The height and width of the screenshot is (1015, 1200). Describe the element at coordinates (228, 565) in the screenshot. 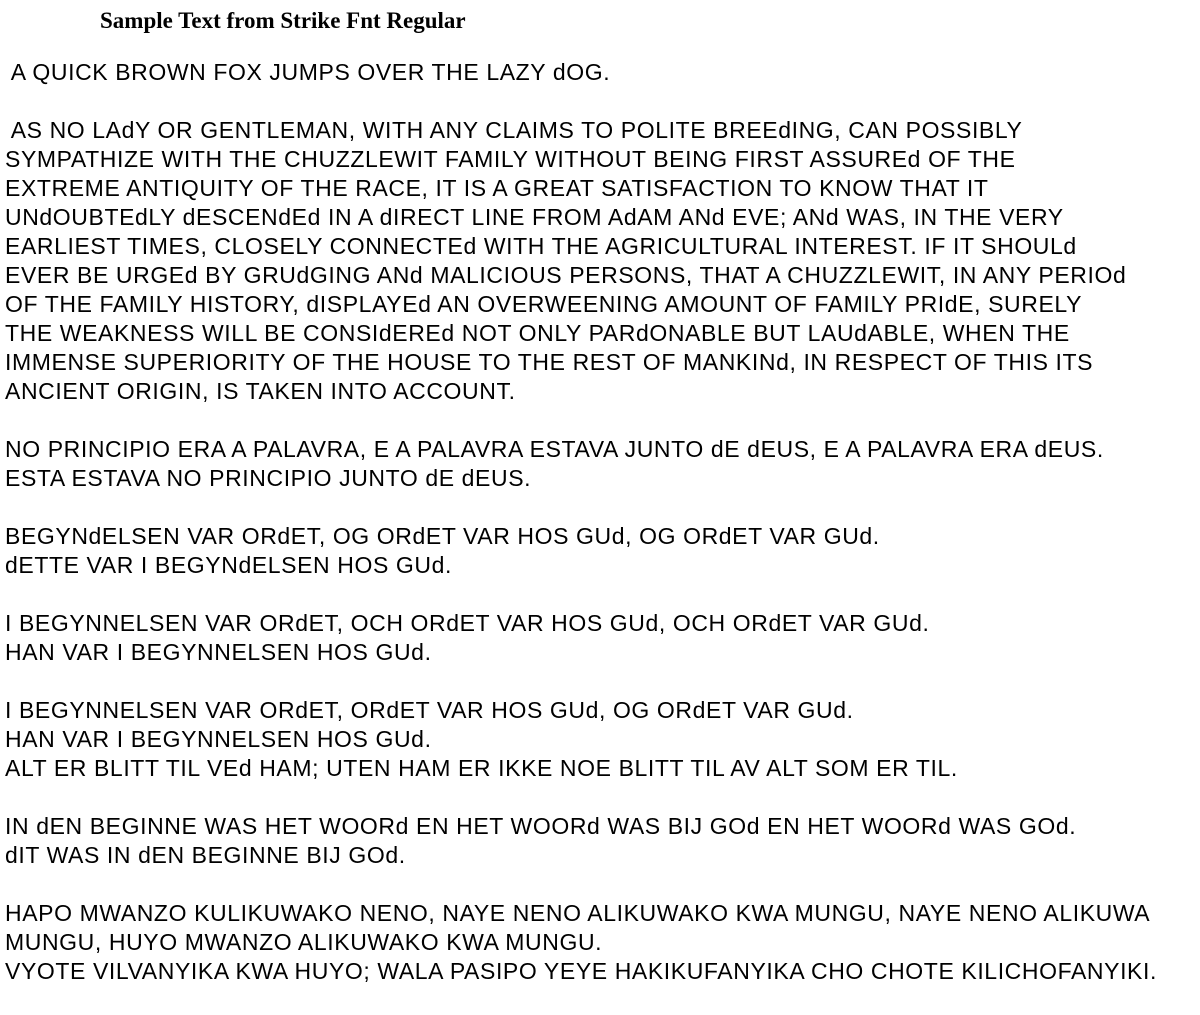

I see `text-line: dETTE VAR I BEGYNdELSEN HOS GUd.` at that location.